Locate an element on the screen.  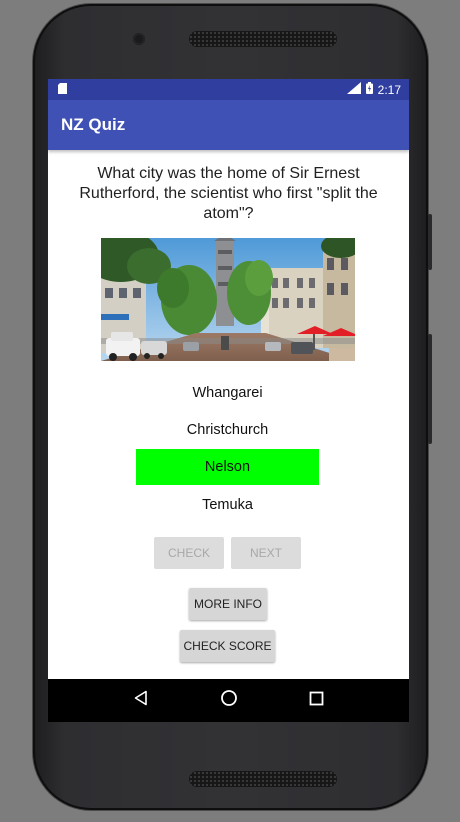
more-info-button: MORE INFO is located at coordinates (228, 604).